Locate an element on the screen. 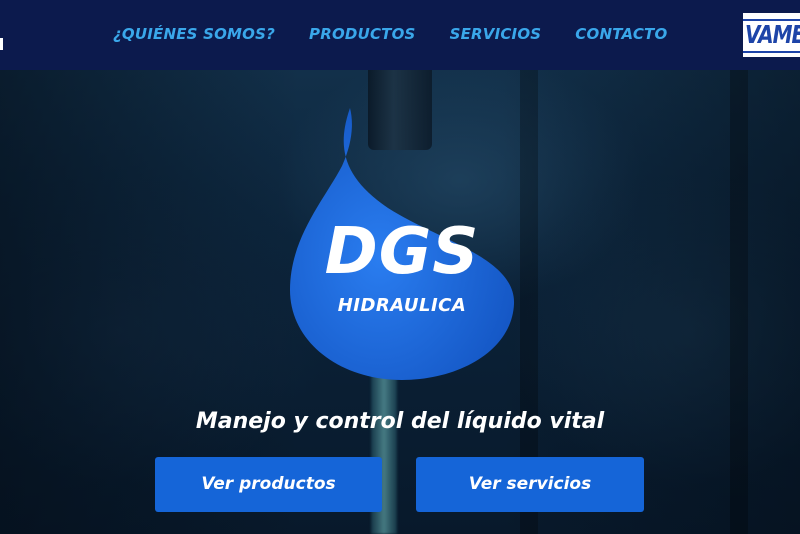  vamex-logo-text: VAMEX is located at coordinates (772, 34).